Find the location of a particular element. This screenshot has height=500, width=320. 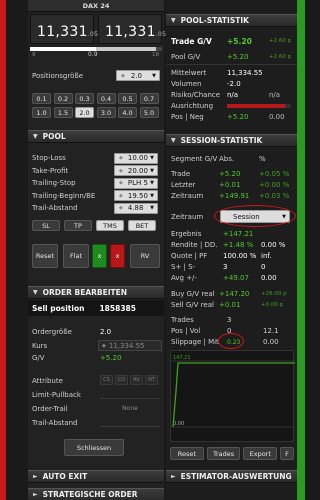

position-size-button: 0.2 is located at coordinates (63, 98).